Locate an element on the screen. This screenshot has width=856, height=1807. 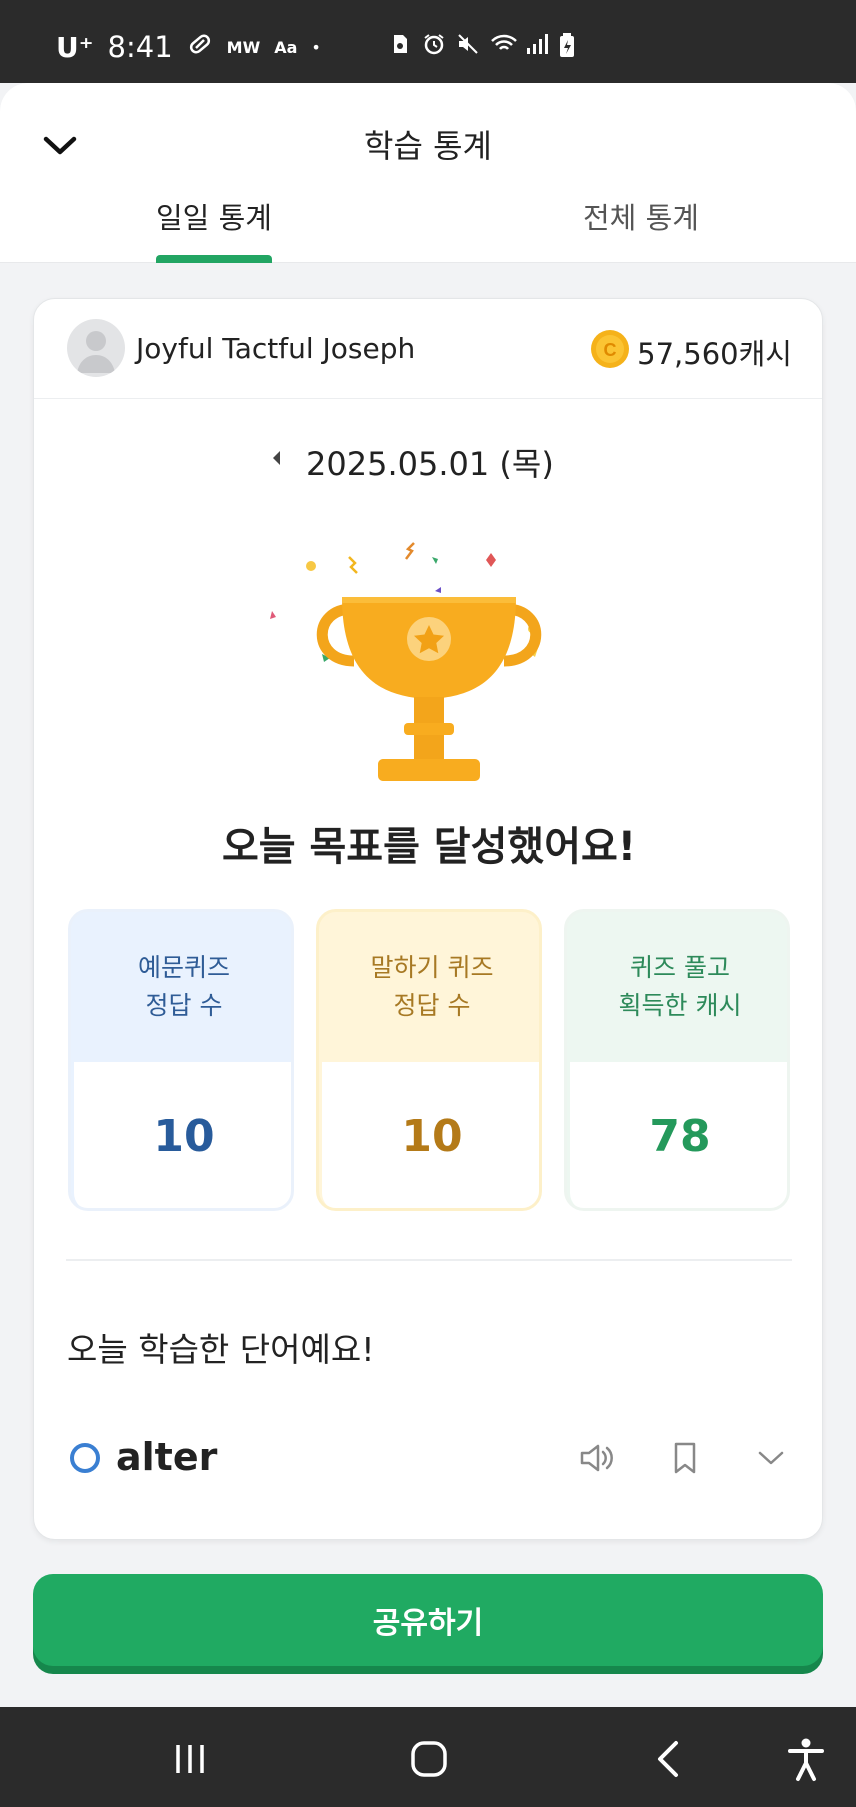
stat-label-line1: 예문퀴즈 is located at coordinates (183, 967).